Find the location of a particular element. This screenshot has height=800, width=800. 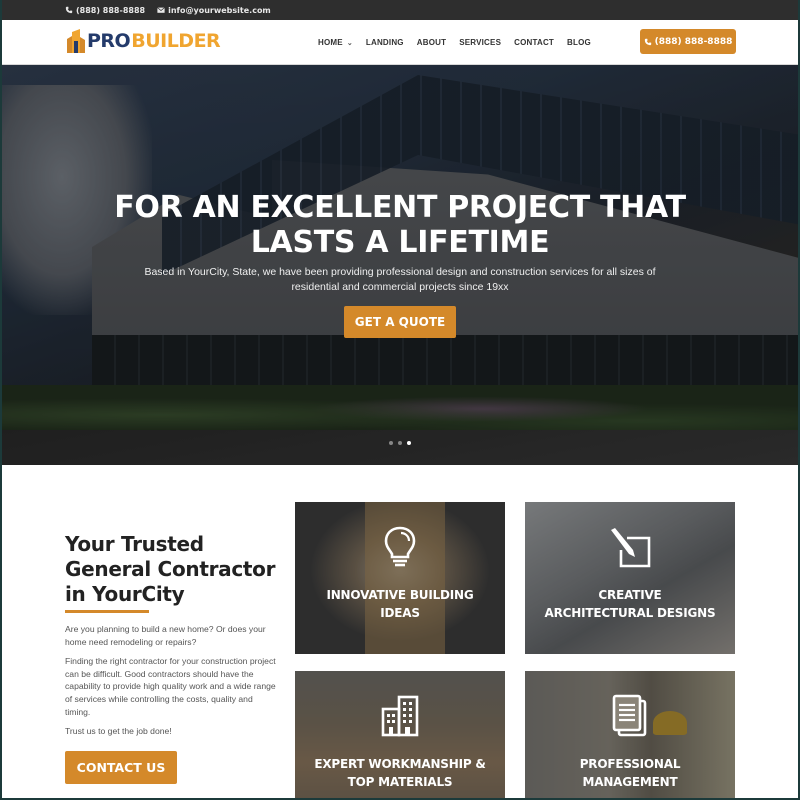

header-phone-button: (888) 888-8888 is located at coordinates (688, 41).